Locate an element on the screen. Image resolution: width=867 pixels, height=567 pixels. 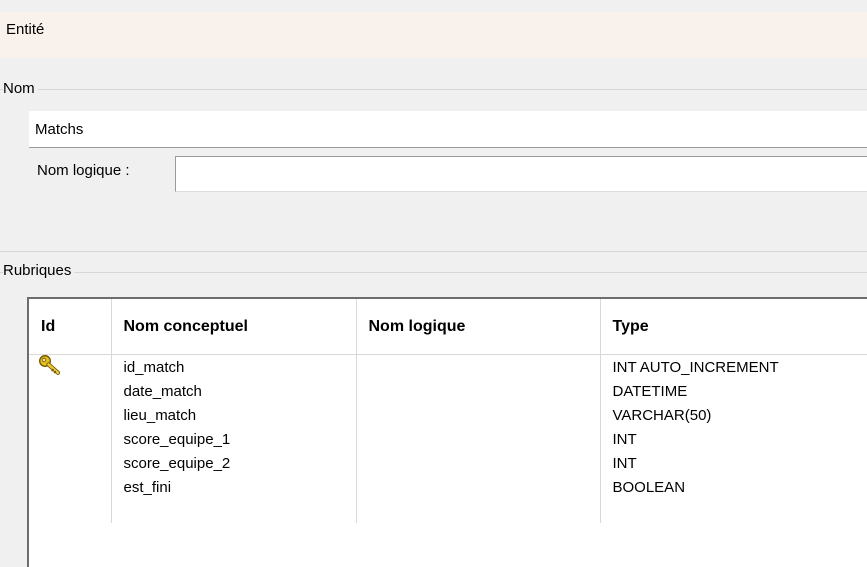
table-row: date_match DATETIME is located at coordinates (448, 391).